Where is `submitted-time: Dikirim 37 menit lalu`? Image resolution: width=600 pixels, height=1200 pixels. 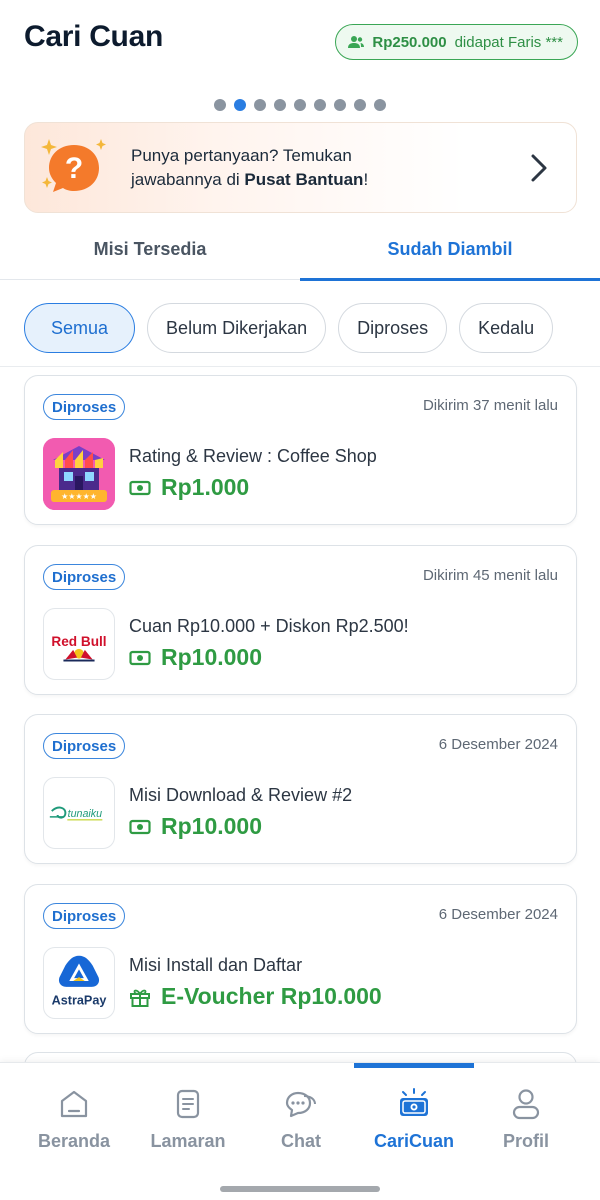 submitted-time: Dikirim 37 menit lalu is located at coordinates (490, 405).